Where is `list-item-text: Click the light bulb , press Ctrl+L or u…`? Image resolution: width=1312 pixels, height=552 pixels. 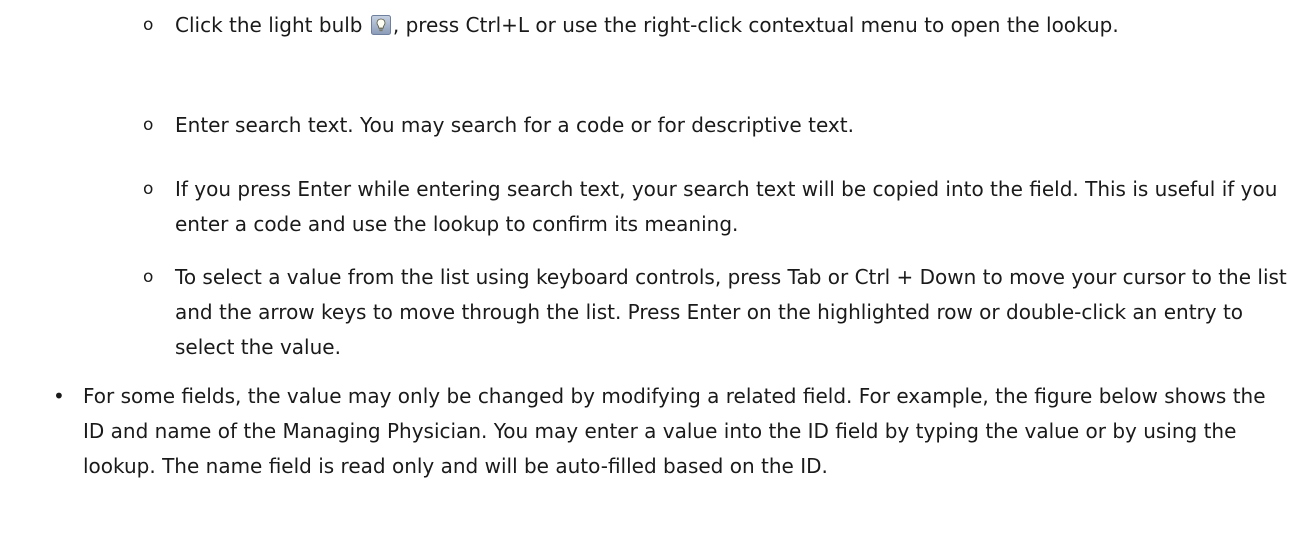 list-item-text: Click the light bulb , press Ctrl+L or u… is located at coordinates (734, 25).